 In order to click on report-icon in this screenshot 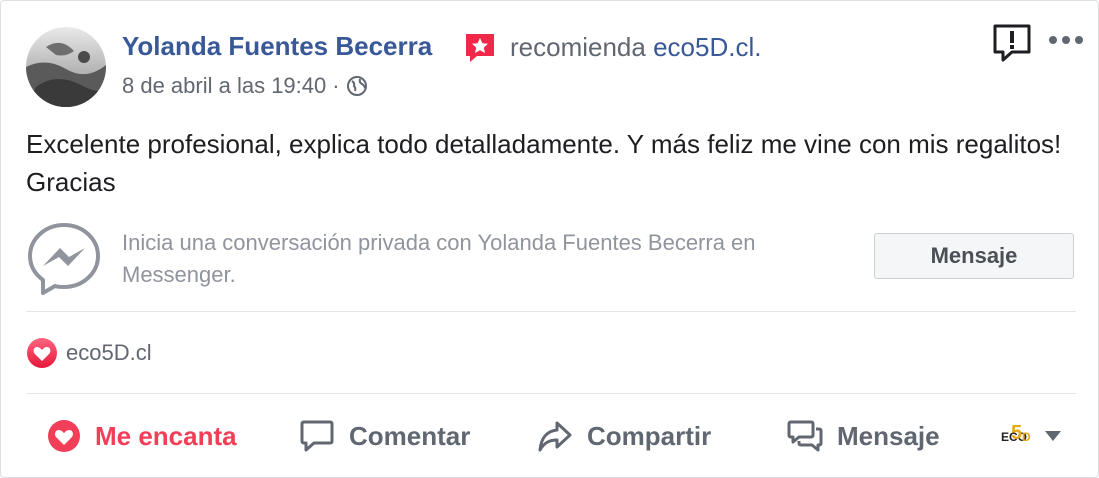, I will do `click(1012, 43)`.